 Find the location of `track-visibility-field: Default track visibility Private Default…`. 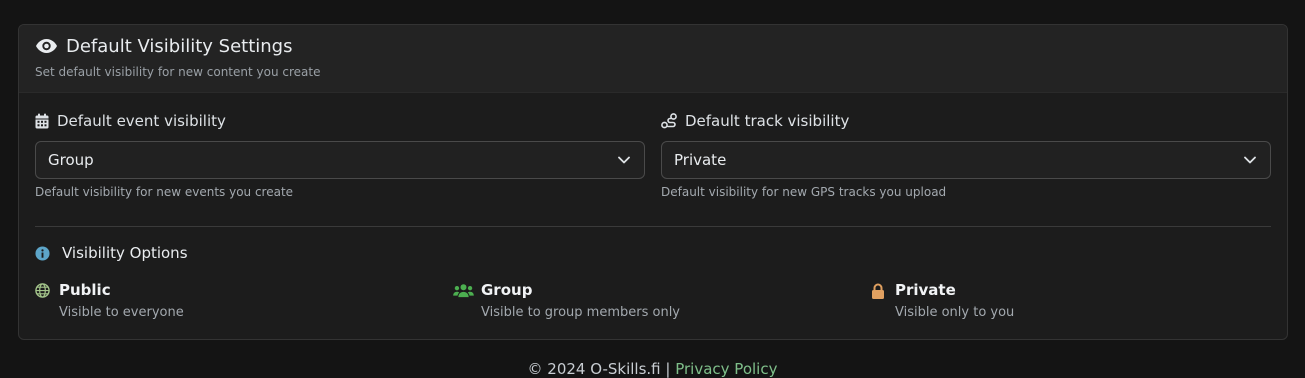

track-visibility-field: Default track visibility Private Default… is located at coordinates (966, 155).